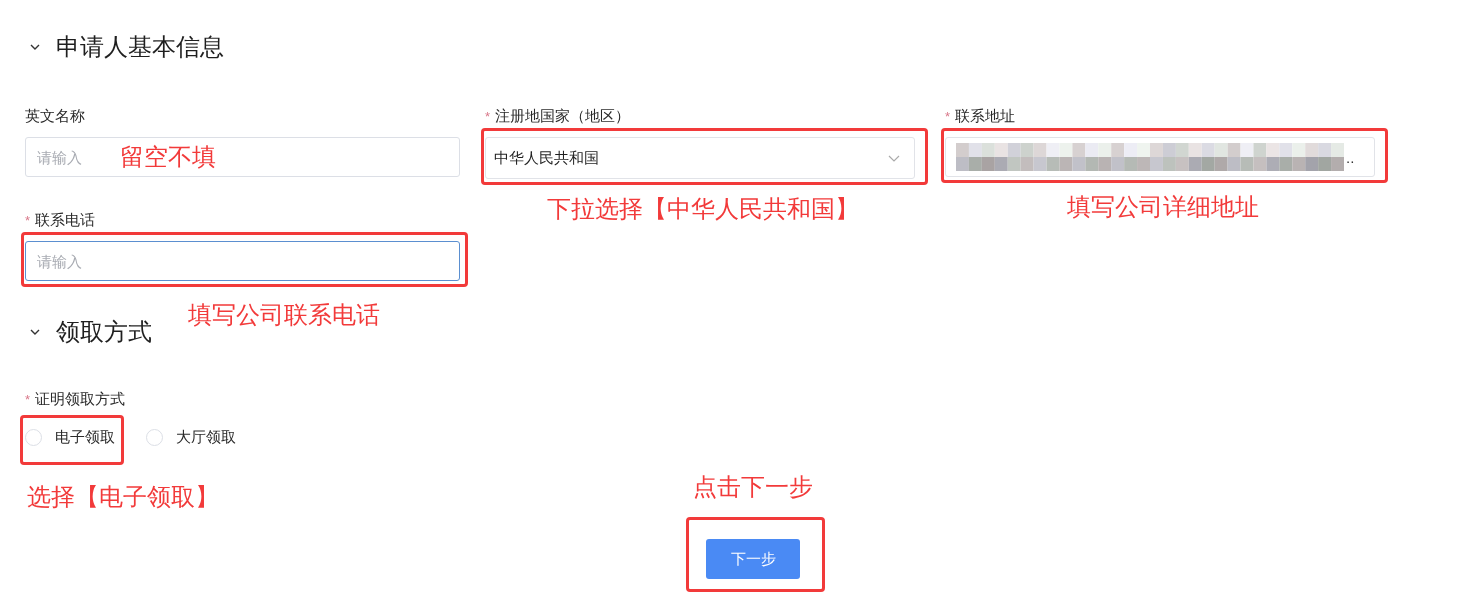 This screenshot has height=606, width=1473. What do you see at coordinates (168, 157) in the screenshot?
I see `annotation-note: 留空不填` at bounding box center [168, 157].